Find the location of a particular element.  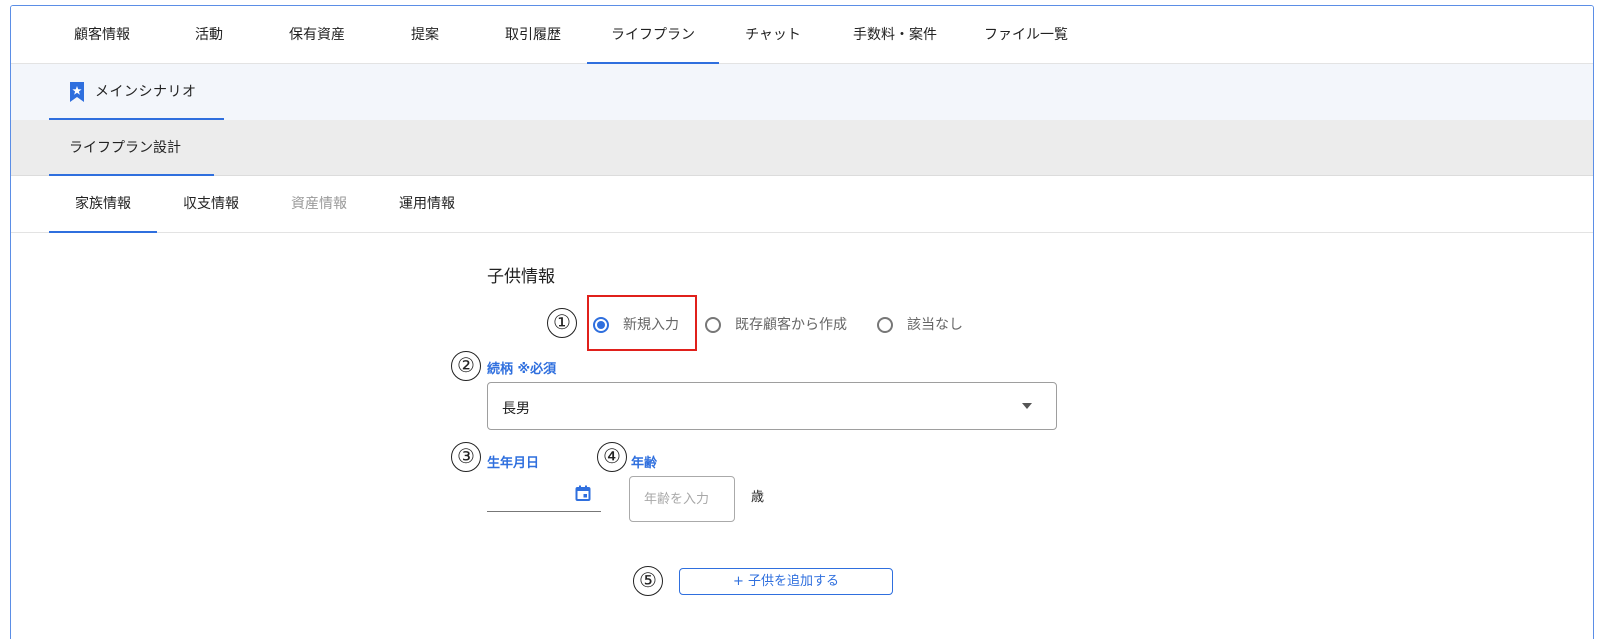

marker-1: ① is located at coordinates (562, 323).